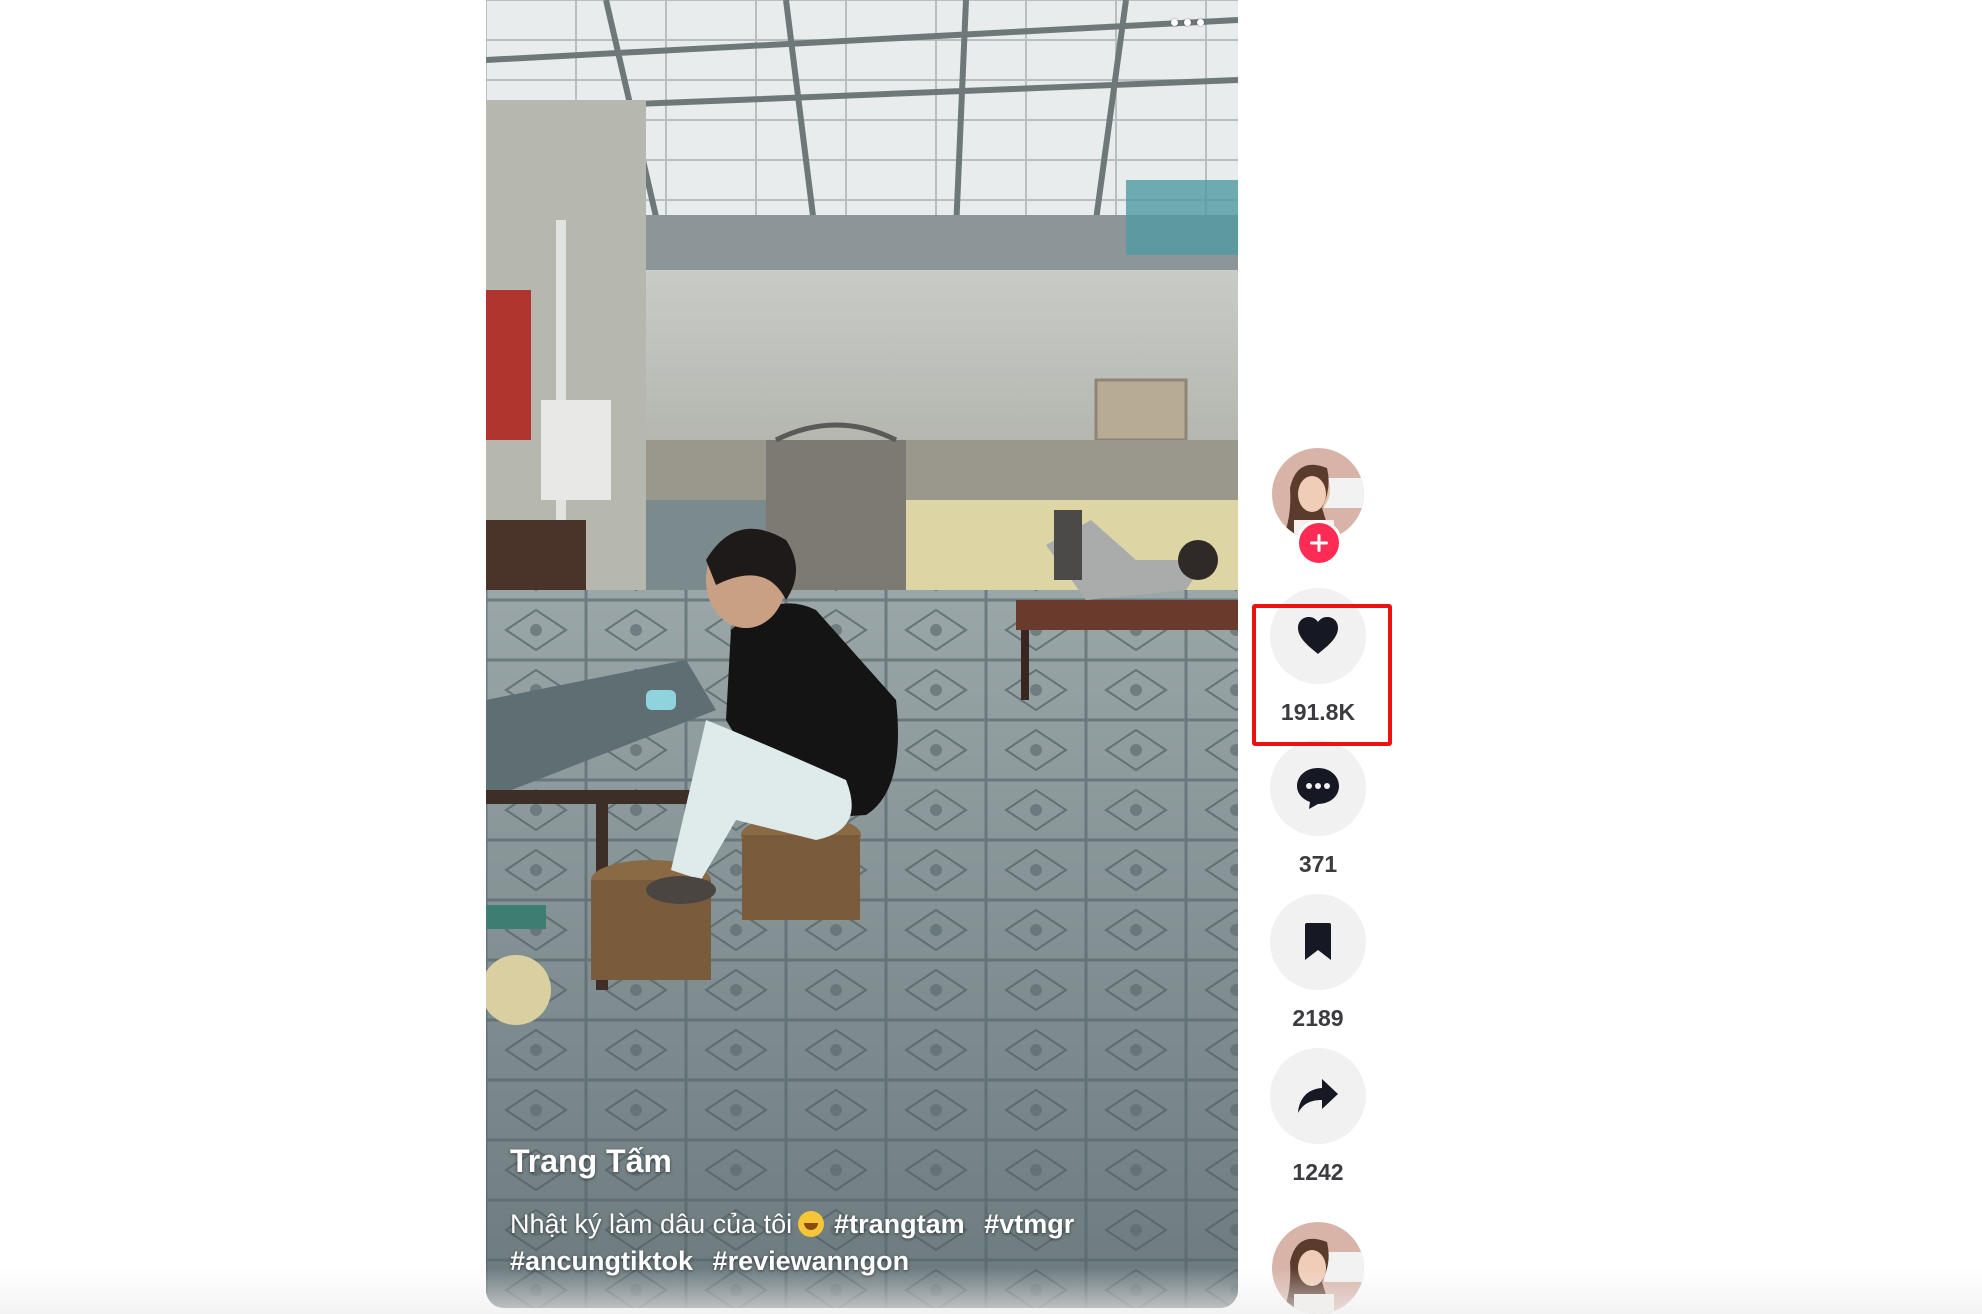 The height and width of the screenshot is (1314, 1982). What do you see at coordinates (811, 1261) in the screenshot?
I see `hashtag-link: #reviewanngon` at bounding box center [811, 1261].